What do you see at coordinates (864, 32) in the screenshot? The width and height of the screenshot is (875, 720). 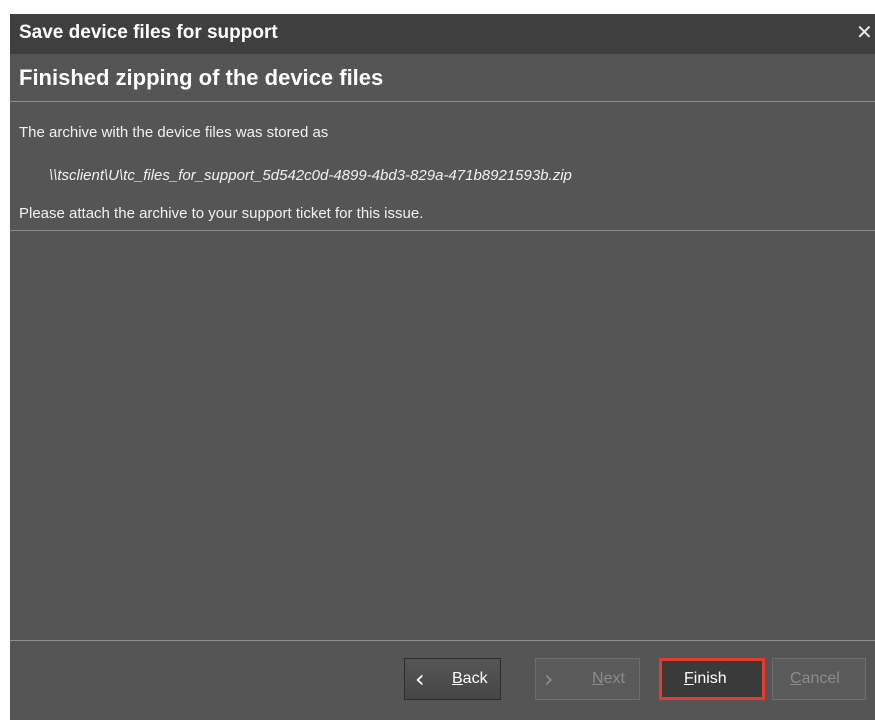 I see `close-icon: ✕` at bounding box center [864, 32].